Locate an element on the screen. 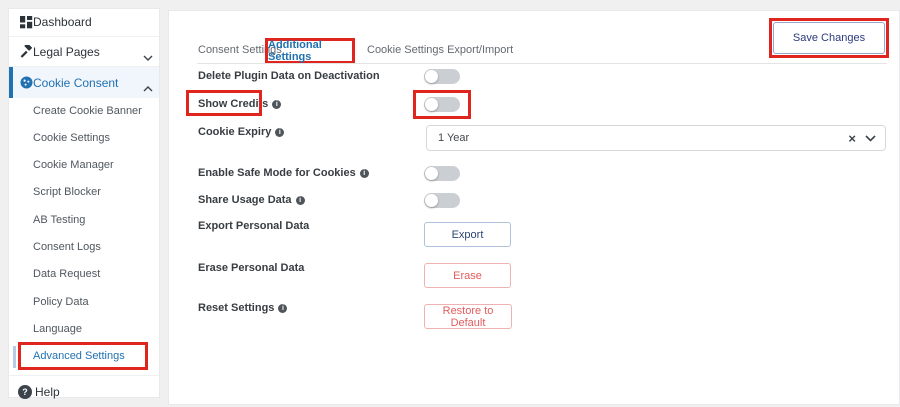 The width and height of the screenshot is (900, 407). setting-label-reset-settings: Reset Settings i is located at coordinates (243, 308).